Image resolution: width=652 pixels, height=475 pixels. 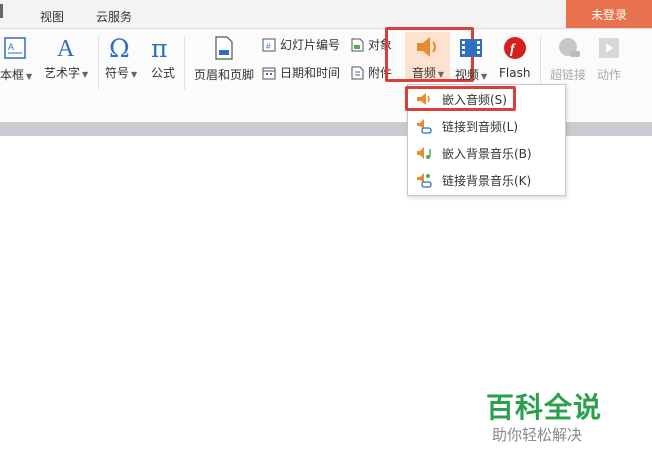 I want to click on wordart-icon: A, so click(x=66, y=48).